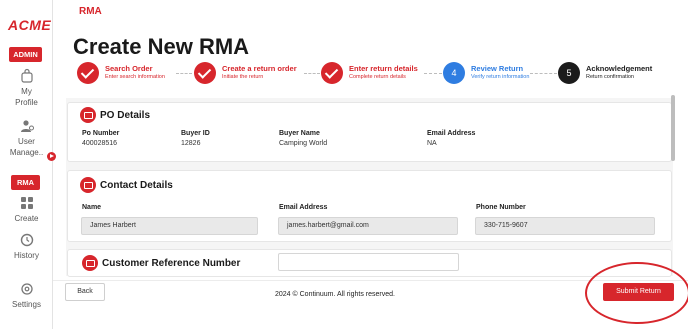 Image resolution: width=688 pixels, height=329 pixels. What do you see at coordinates (25, 54) in the screenshot?
I see `admin-badge: ADMIN` at bounding box center [25, 54].